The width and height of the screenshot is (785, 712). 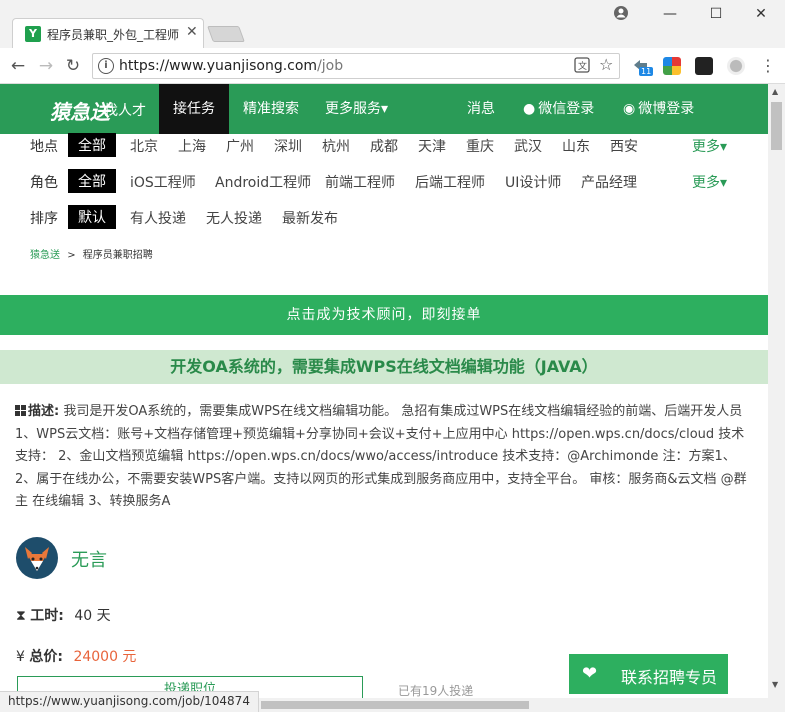 I want to click on filter-option: 重庆, so click(x=480, y=146).